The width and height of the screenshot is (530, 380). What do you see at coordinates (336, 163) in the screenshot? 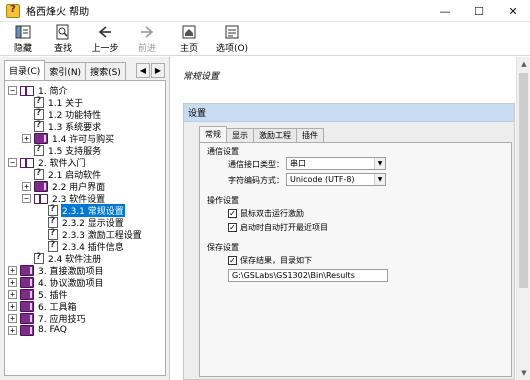
I see `port-type-select: 串口 ▼` at bounding box center [336, 163].